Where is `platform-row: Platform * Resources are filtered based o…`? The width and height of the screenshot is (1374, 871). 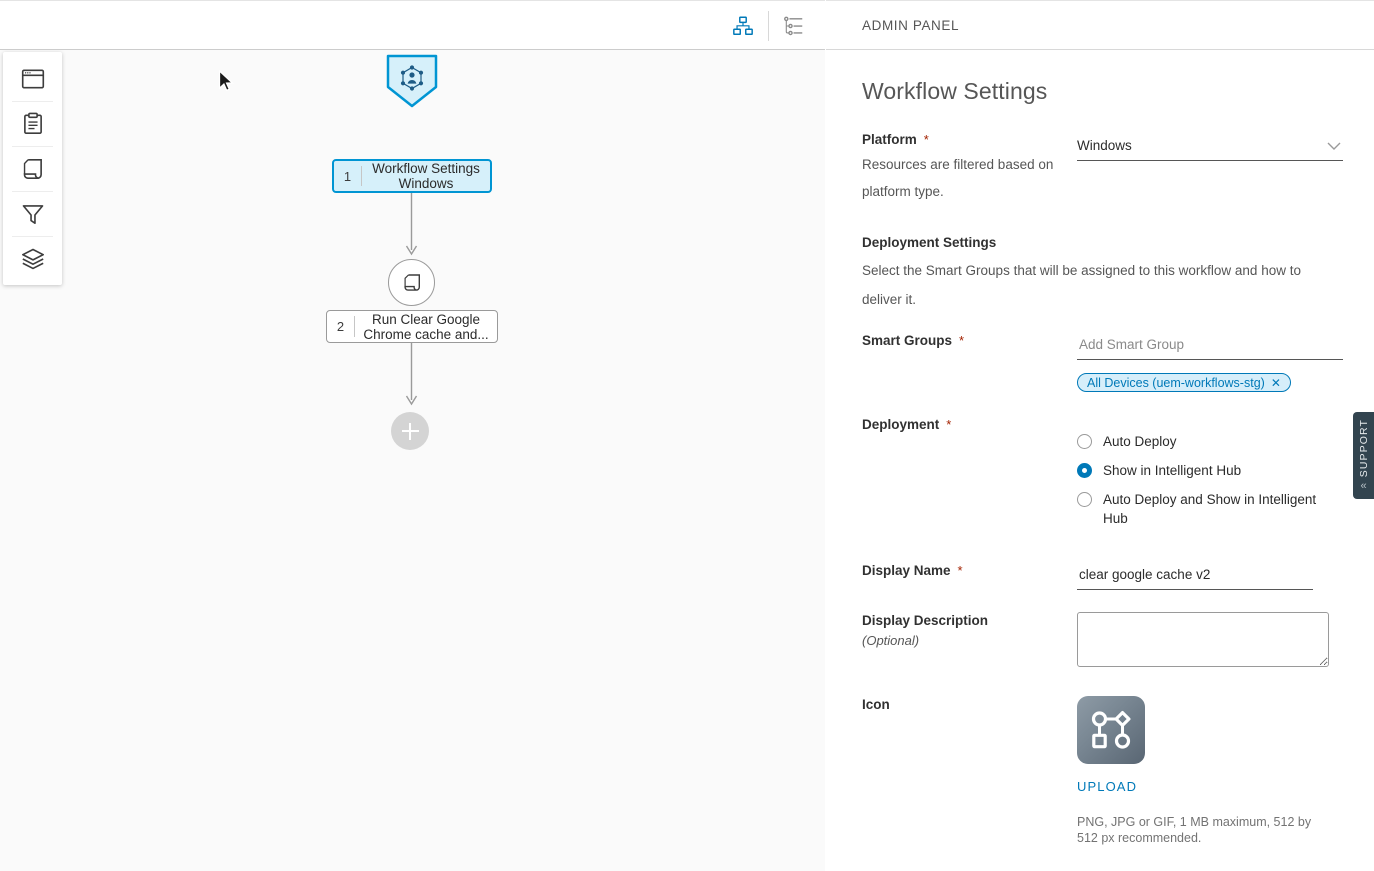 platform-row: Platform * Resources are filtered based o… is located at coordinates (1102, 168).